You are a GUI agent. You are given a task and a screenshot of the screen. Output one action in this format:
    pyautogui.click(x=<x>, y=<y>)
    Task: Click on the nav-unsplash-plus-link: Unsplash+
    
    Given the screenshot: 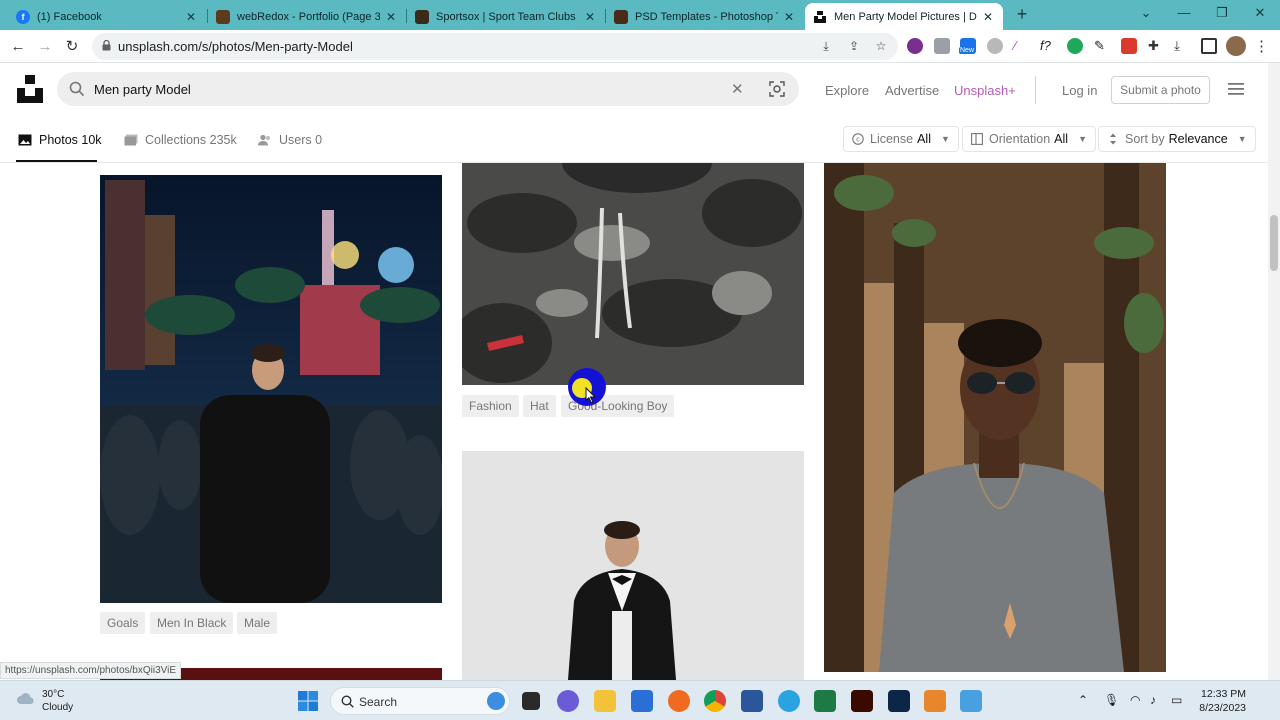 What is the action you would take?
    pyautogui.click(x=985, y=90)
    